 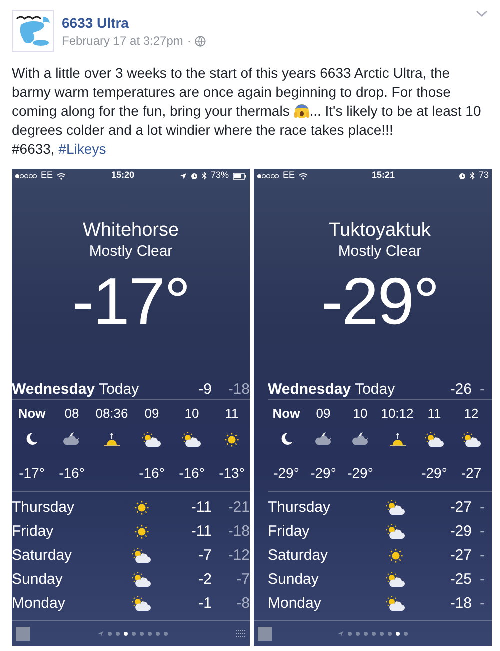 What do you see at coordinates (243, 580) in the screenshot?
I see `low-temperature: -7` at bounding box center [243, 580].